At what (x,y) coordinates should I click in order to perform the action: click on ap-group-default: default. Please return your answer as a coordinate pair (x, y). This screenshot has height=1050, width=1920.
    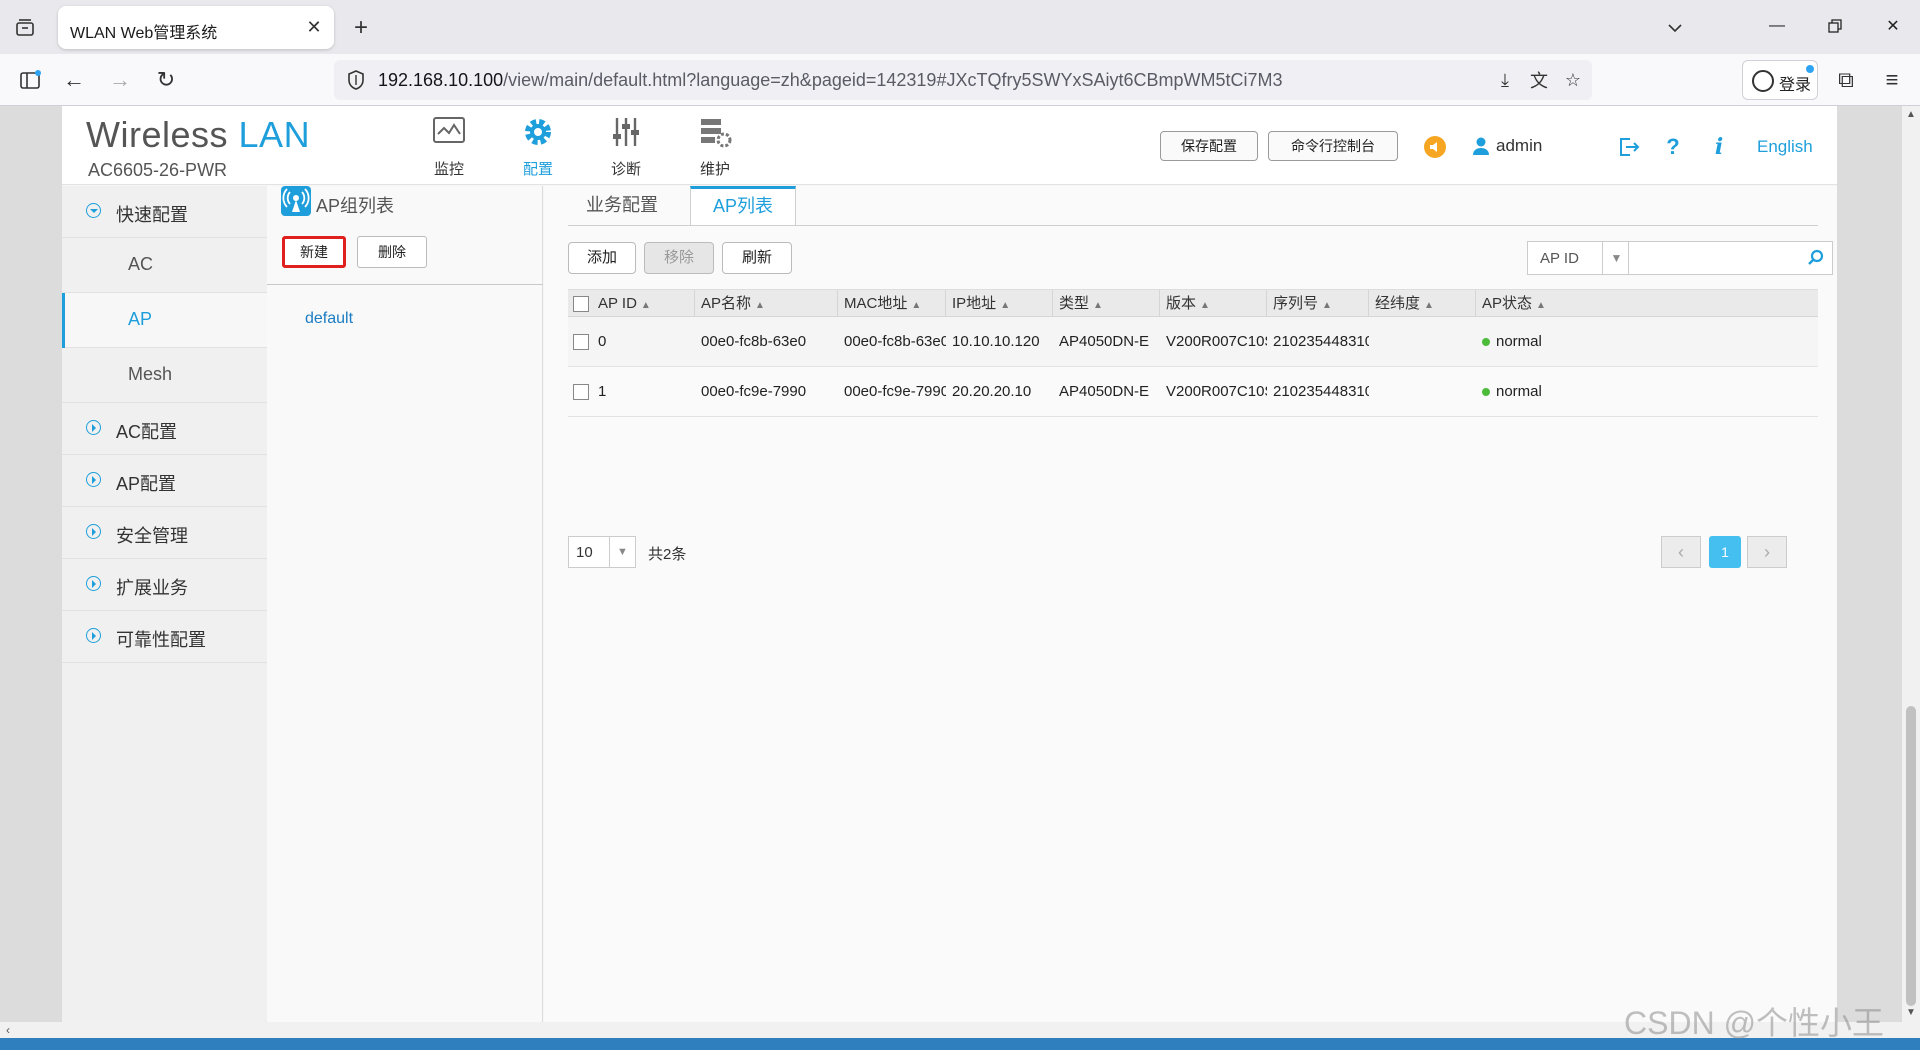
    Looking at the image, I should click on (329, 319).